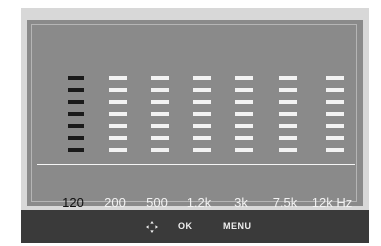  Describe the element at coordinates (285, 202) in the screenshot. I see `eq-band-label: 7.5k` at that location.